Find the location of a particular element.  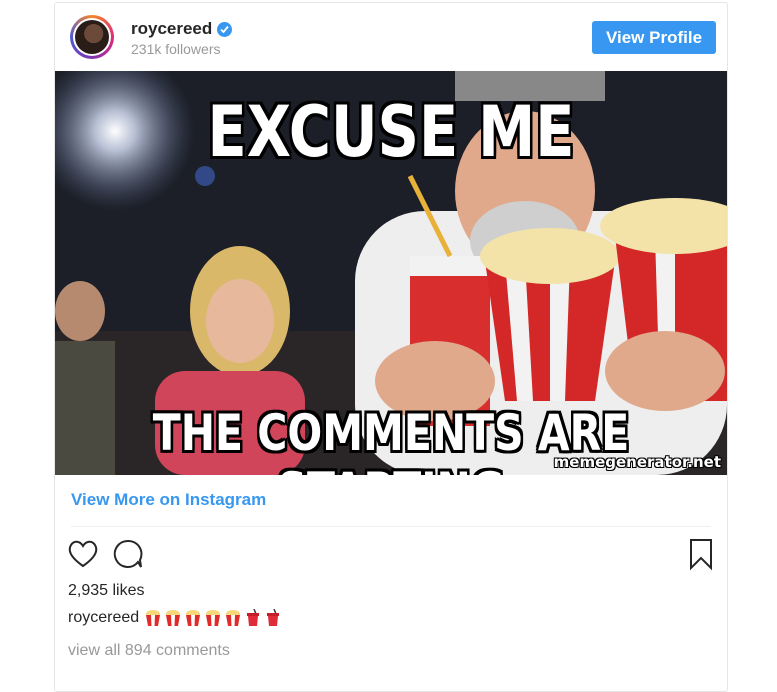

post-header: roycereed 231k followers View Profile is located at coordinates (391, 37).